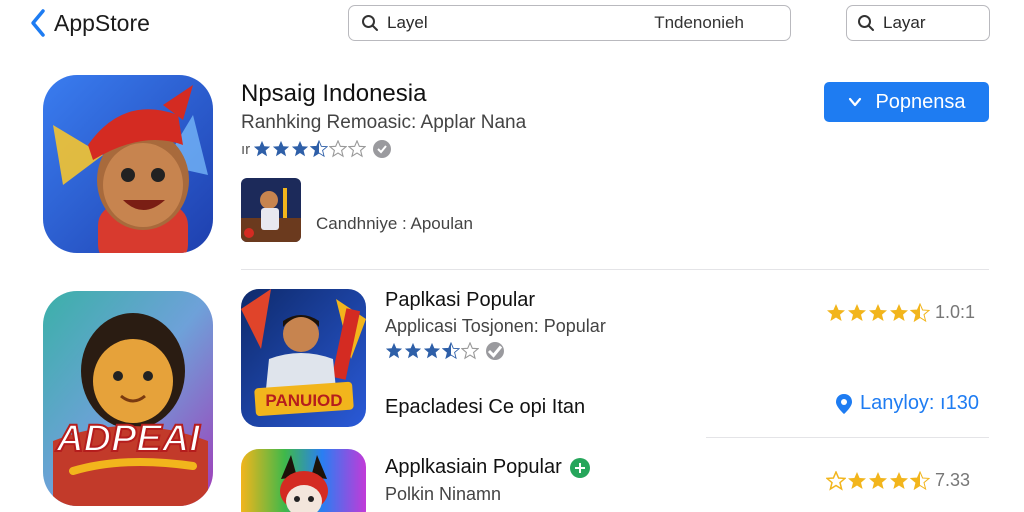  Describe the element at coordinates (955, 312) in the screenshot. I see `rating-value: 1.0:1` at that location.